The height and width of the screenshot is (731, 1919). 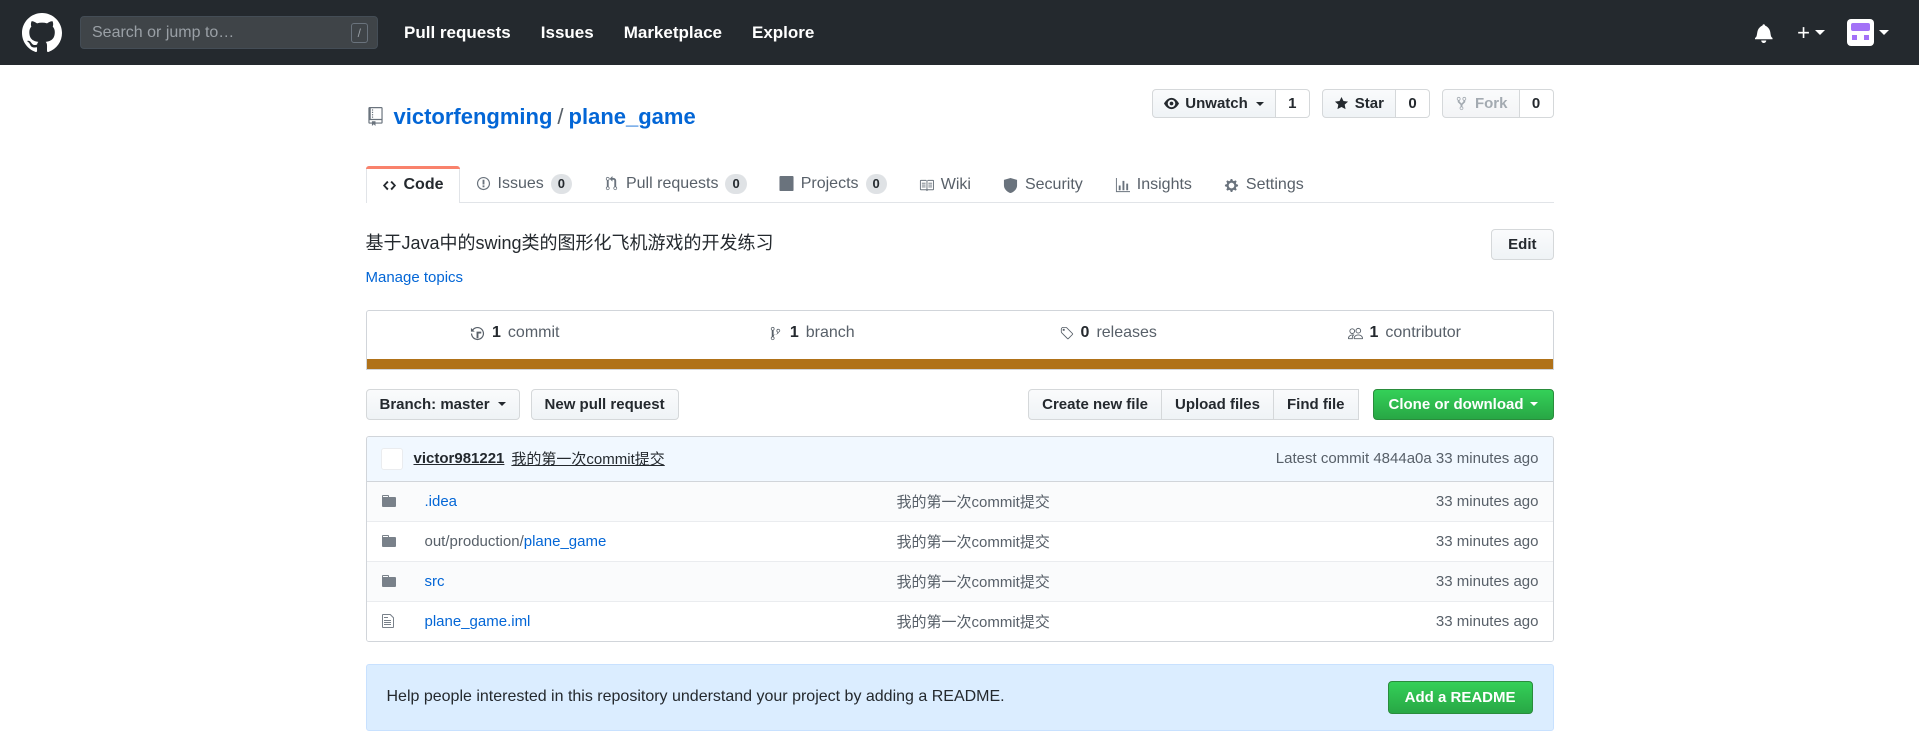 I want to click on tab-projects-label: Projects, so click(x=829, y=183).